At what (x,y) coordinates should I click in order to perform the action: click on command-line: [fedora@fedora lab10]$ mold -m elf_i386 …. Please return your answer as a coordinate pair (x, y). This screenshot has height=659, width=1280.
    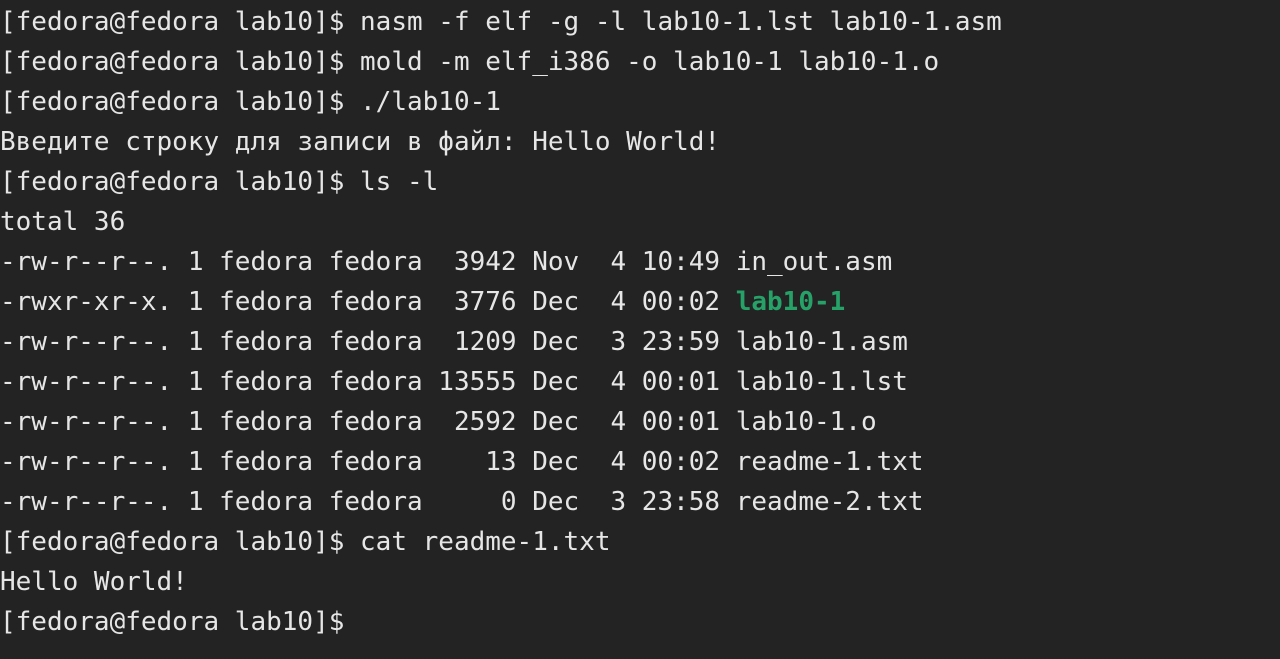
    Looking at the image, I should click on (470, 62).